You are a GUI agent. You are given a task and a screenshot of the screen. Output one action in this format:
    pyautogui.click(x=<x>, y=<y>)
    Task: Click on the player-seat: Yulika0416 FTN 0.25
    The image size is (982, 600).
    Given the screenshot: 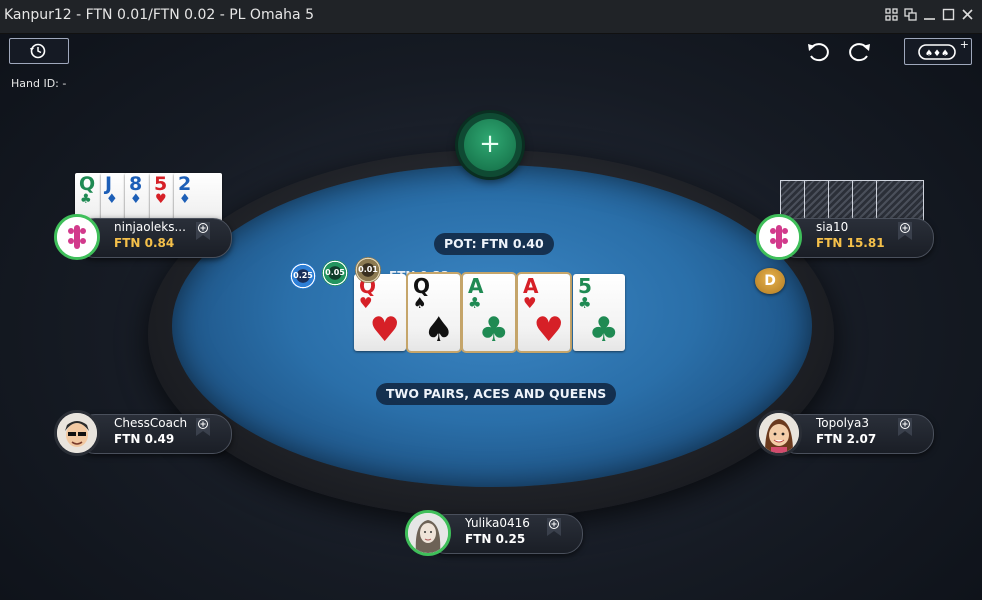 What is the action you would take?
    pyautogui.click(x=494, y=533)
    